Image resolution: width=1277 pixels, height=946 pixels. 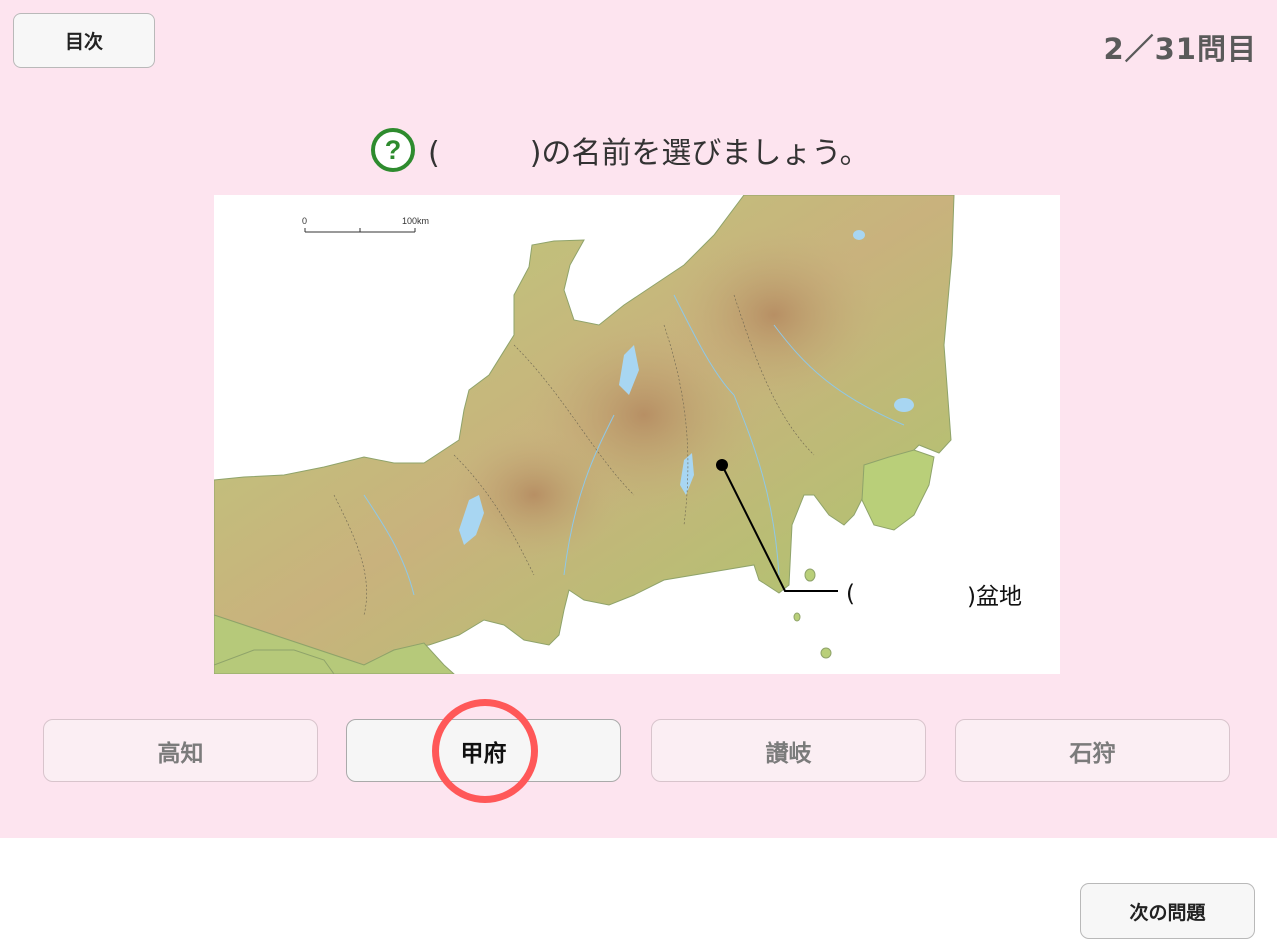 What do you see at coordinates (934, 594) in the screenshot?
I see `basin-callout: ( )盆地` at bounding box center [934, 594].